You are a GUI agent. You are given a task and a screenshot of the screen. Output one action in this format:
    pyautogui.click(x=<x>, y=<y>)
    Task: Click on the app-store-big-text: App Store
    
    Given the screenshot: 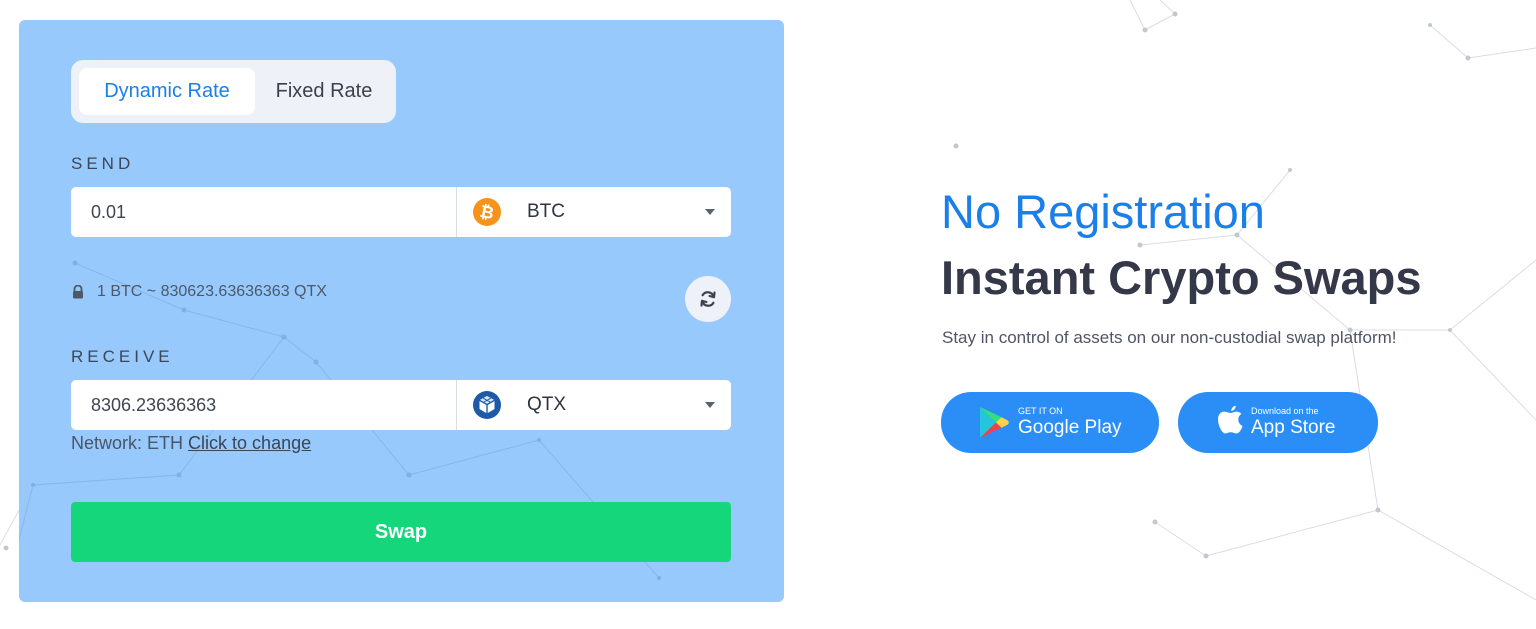 What is the action you would take?
    pyautogui.click(x=1293, y=427)
    